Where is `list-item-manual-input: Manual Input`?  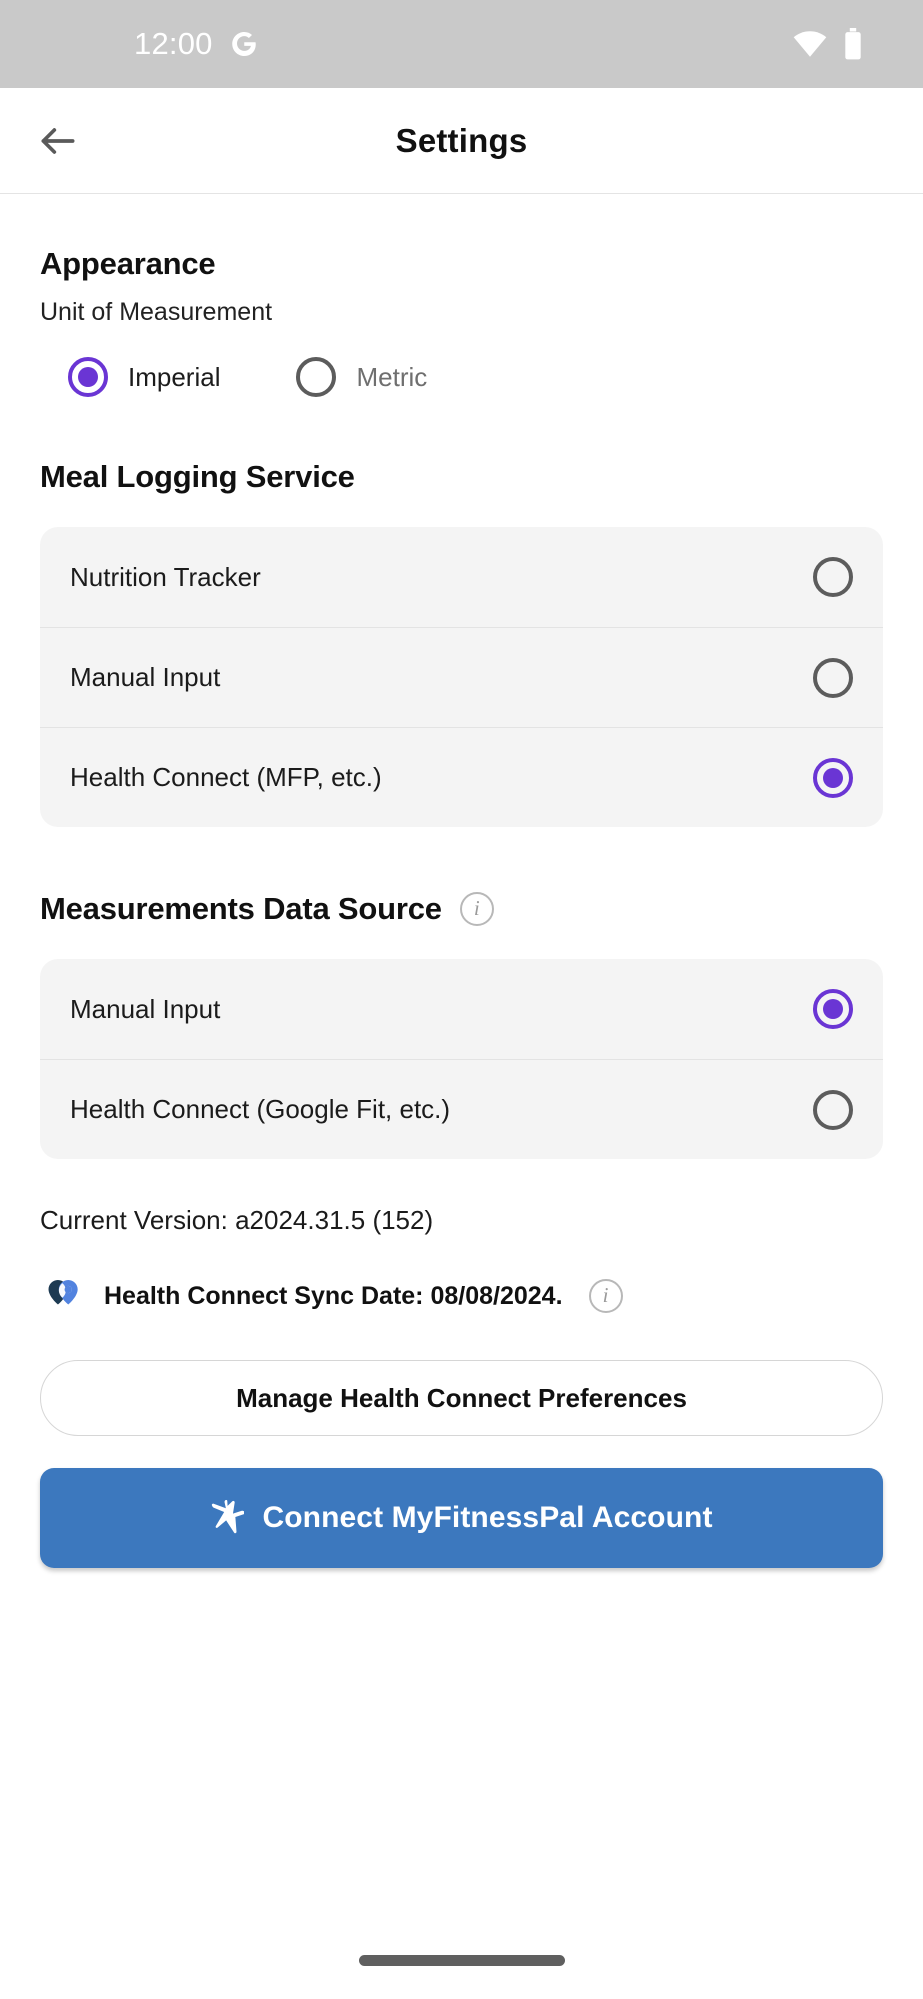
list-item-manual-input: Manual Input is located at coordinates (461, 677).